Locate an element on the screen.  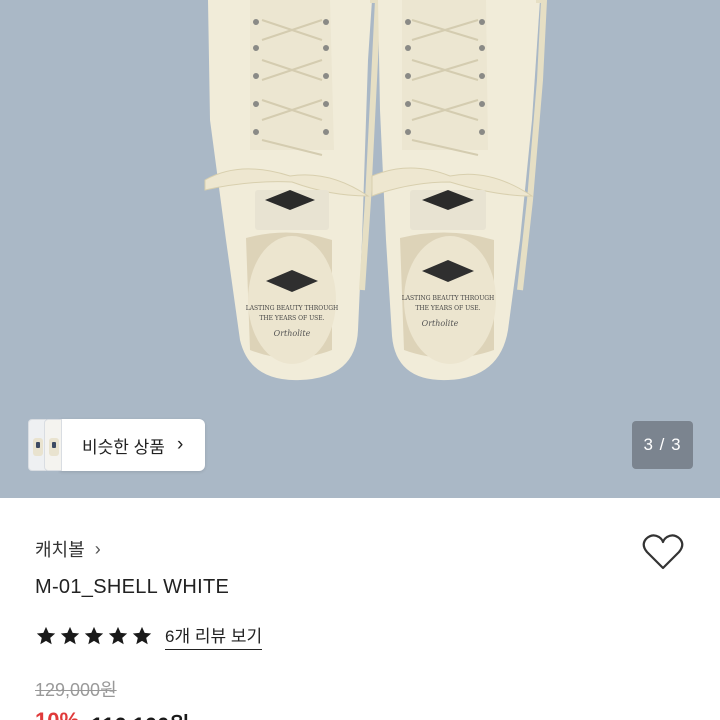
sale-price-row: 10% 116,100원 is located at coordinates (112, 714).